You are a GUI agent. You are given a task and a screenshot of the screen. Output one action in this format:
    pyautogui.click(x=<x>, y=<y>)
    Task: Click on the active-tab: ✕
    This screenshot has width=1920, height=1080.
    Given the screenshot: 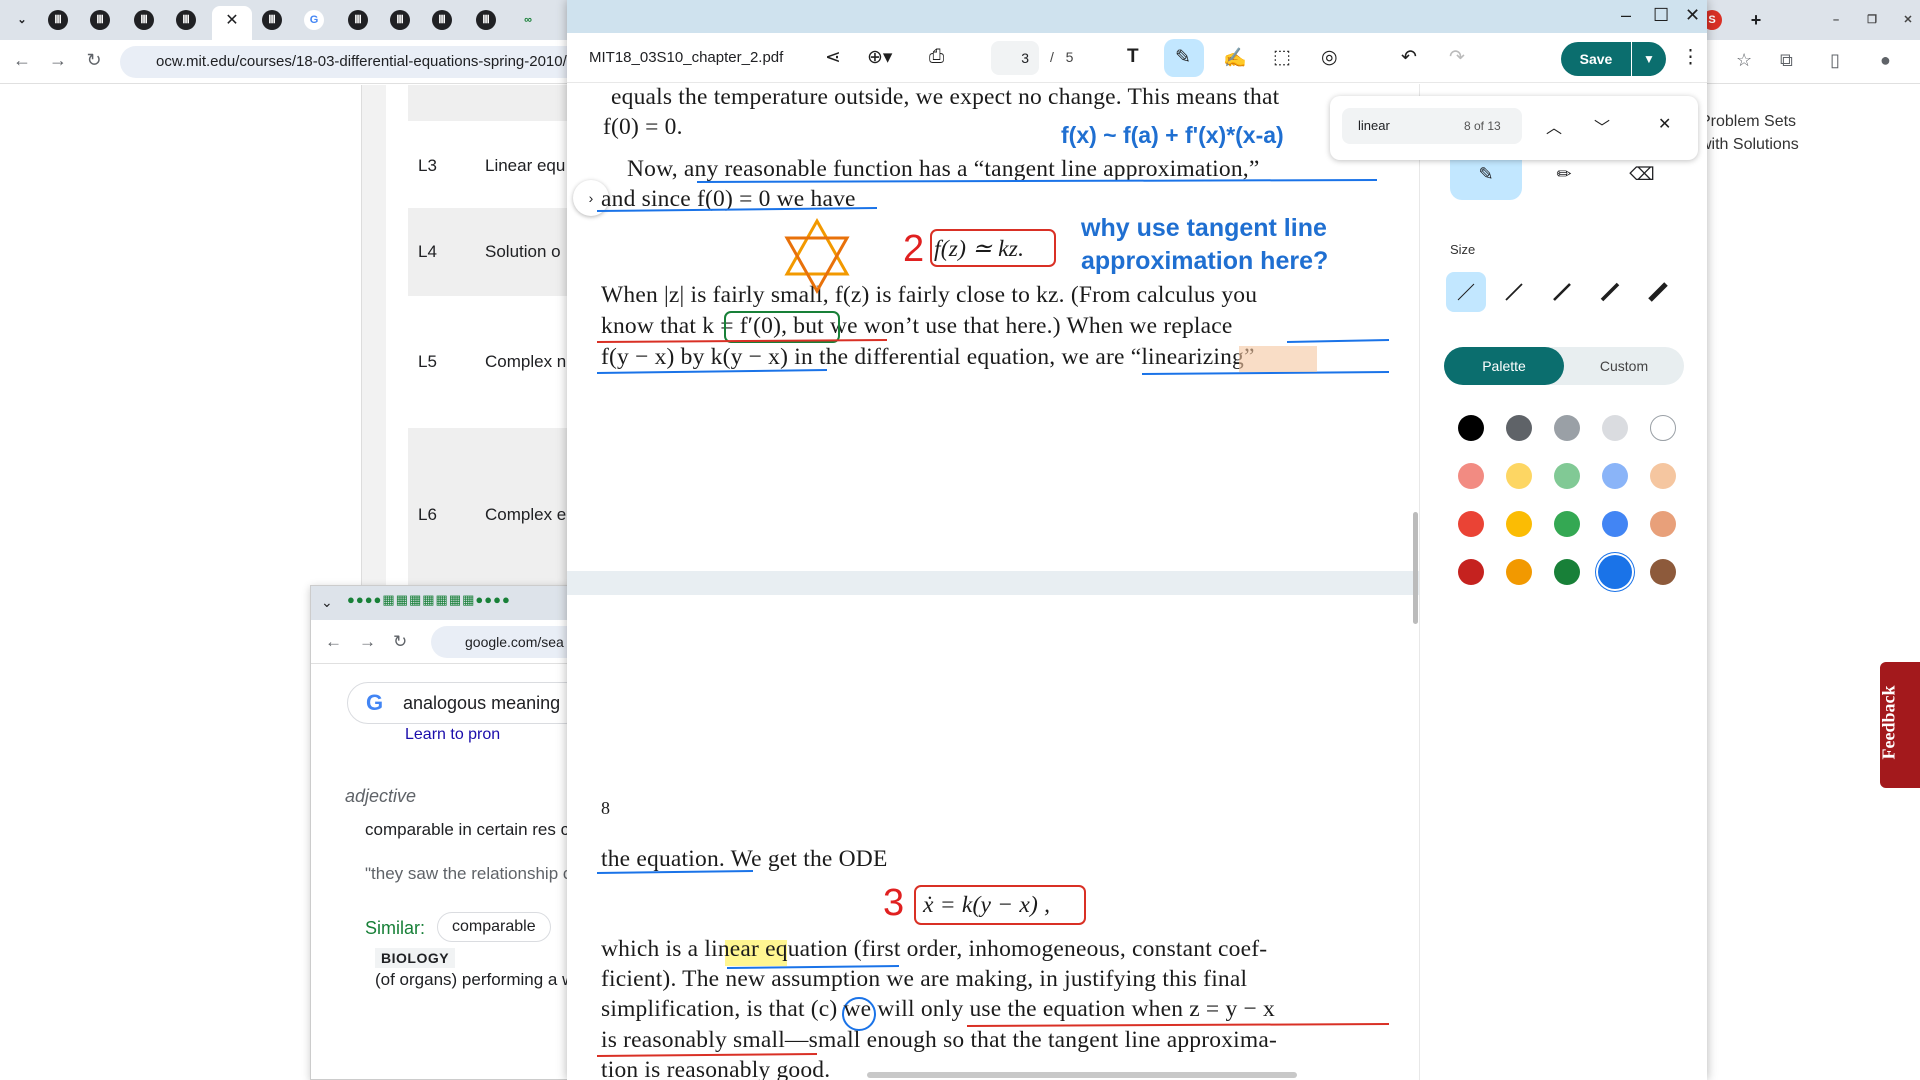 What is the action you would take?
    pyautogui.click(x=232, y=23)
    